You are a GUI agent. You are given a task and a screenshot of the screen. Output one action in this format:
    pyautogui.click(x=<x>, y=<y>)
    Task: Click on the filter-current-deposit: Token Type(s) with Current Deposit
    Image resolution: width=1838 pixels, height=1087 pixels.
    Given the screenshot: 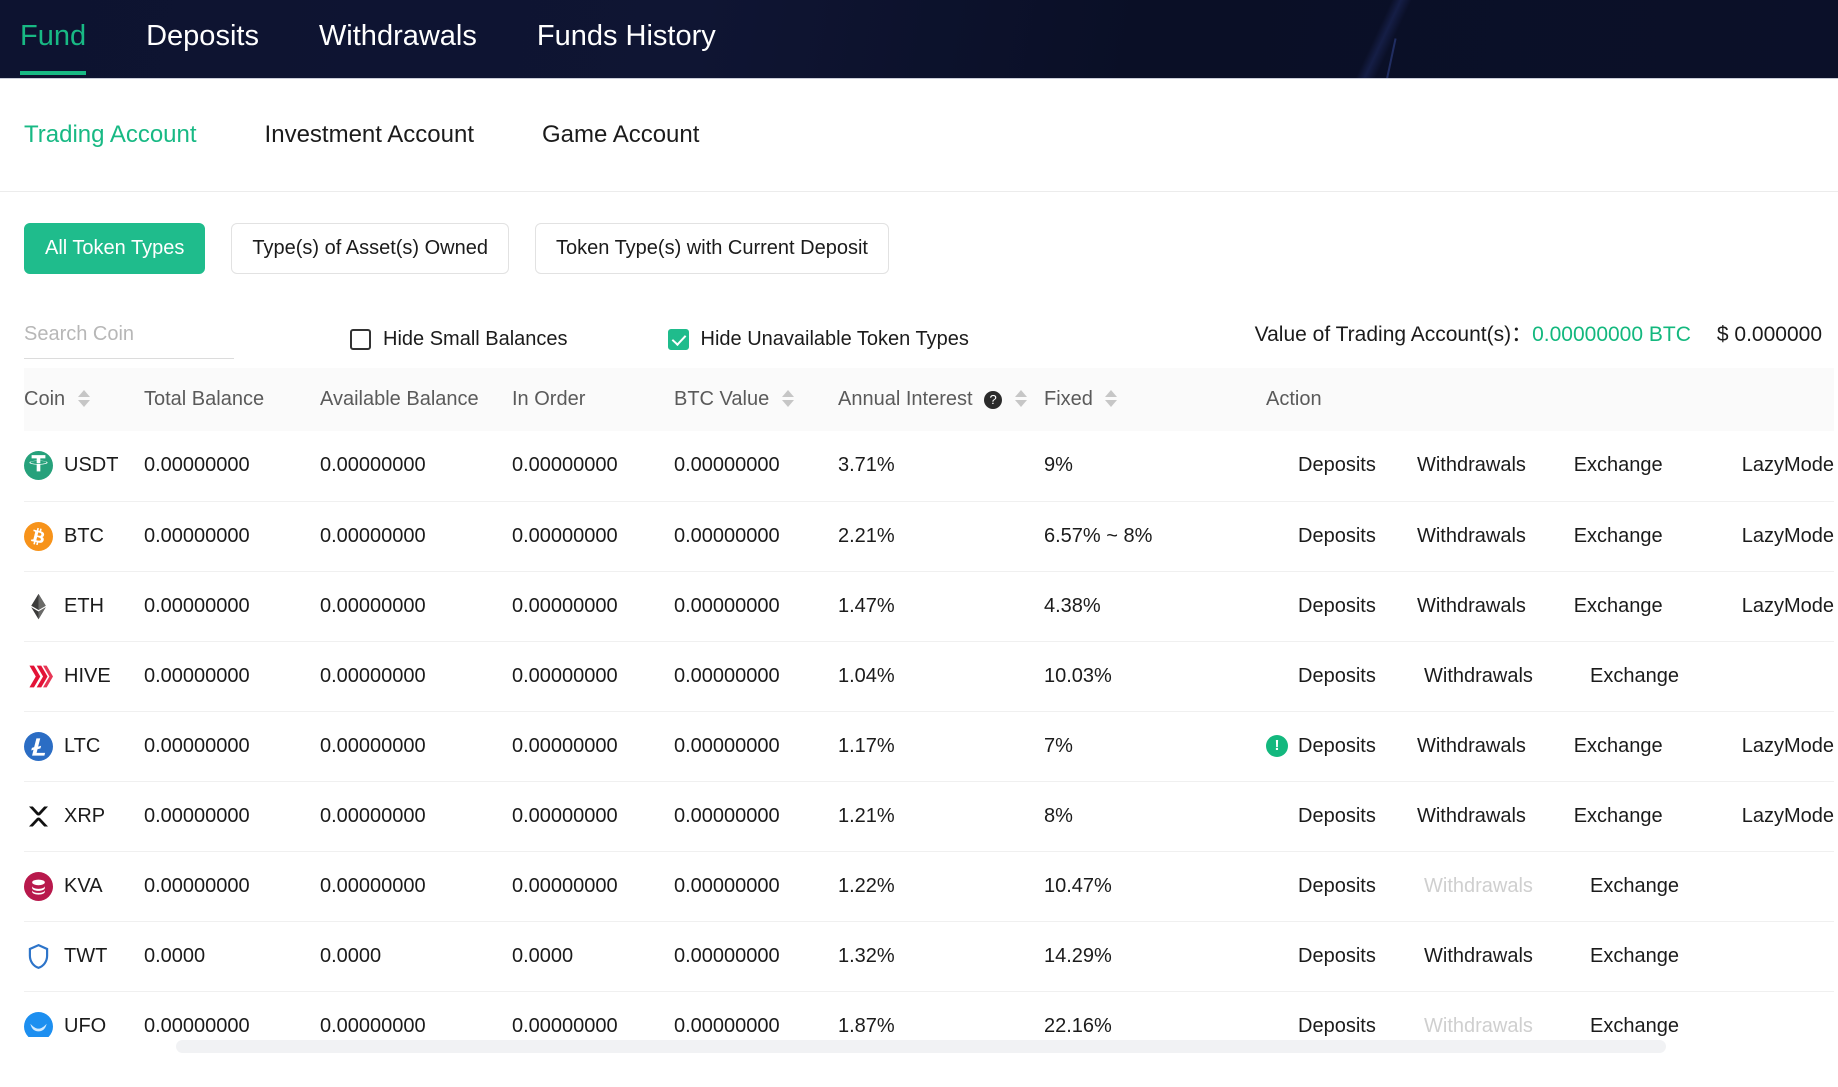 What is the action you would take?
    pyautogui.click(x=712, y=248)
    